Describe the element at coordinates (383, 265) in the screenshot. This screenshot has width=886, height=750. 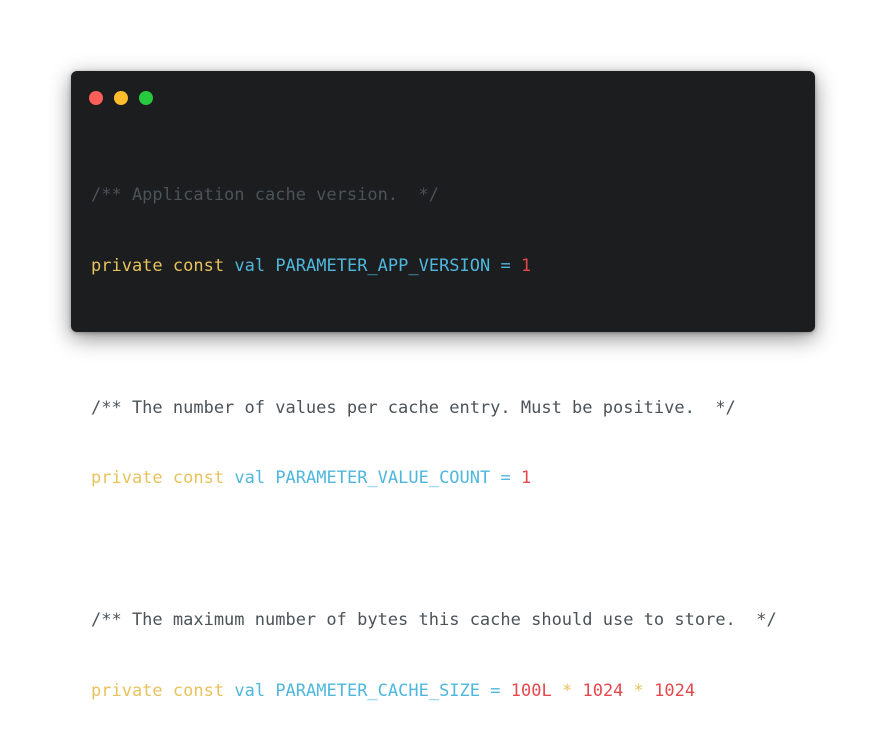
I see `identifier: PARAMETER_APP_VERSION` at that location.